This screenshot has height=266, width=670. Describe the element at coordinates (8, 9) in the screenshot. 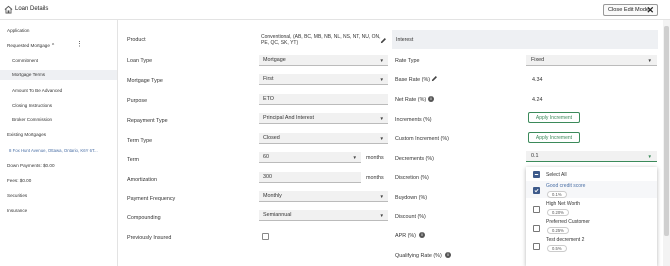

I see `home-icon` at that location.